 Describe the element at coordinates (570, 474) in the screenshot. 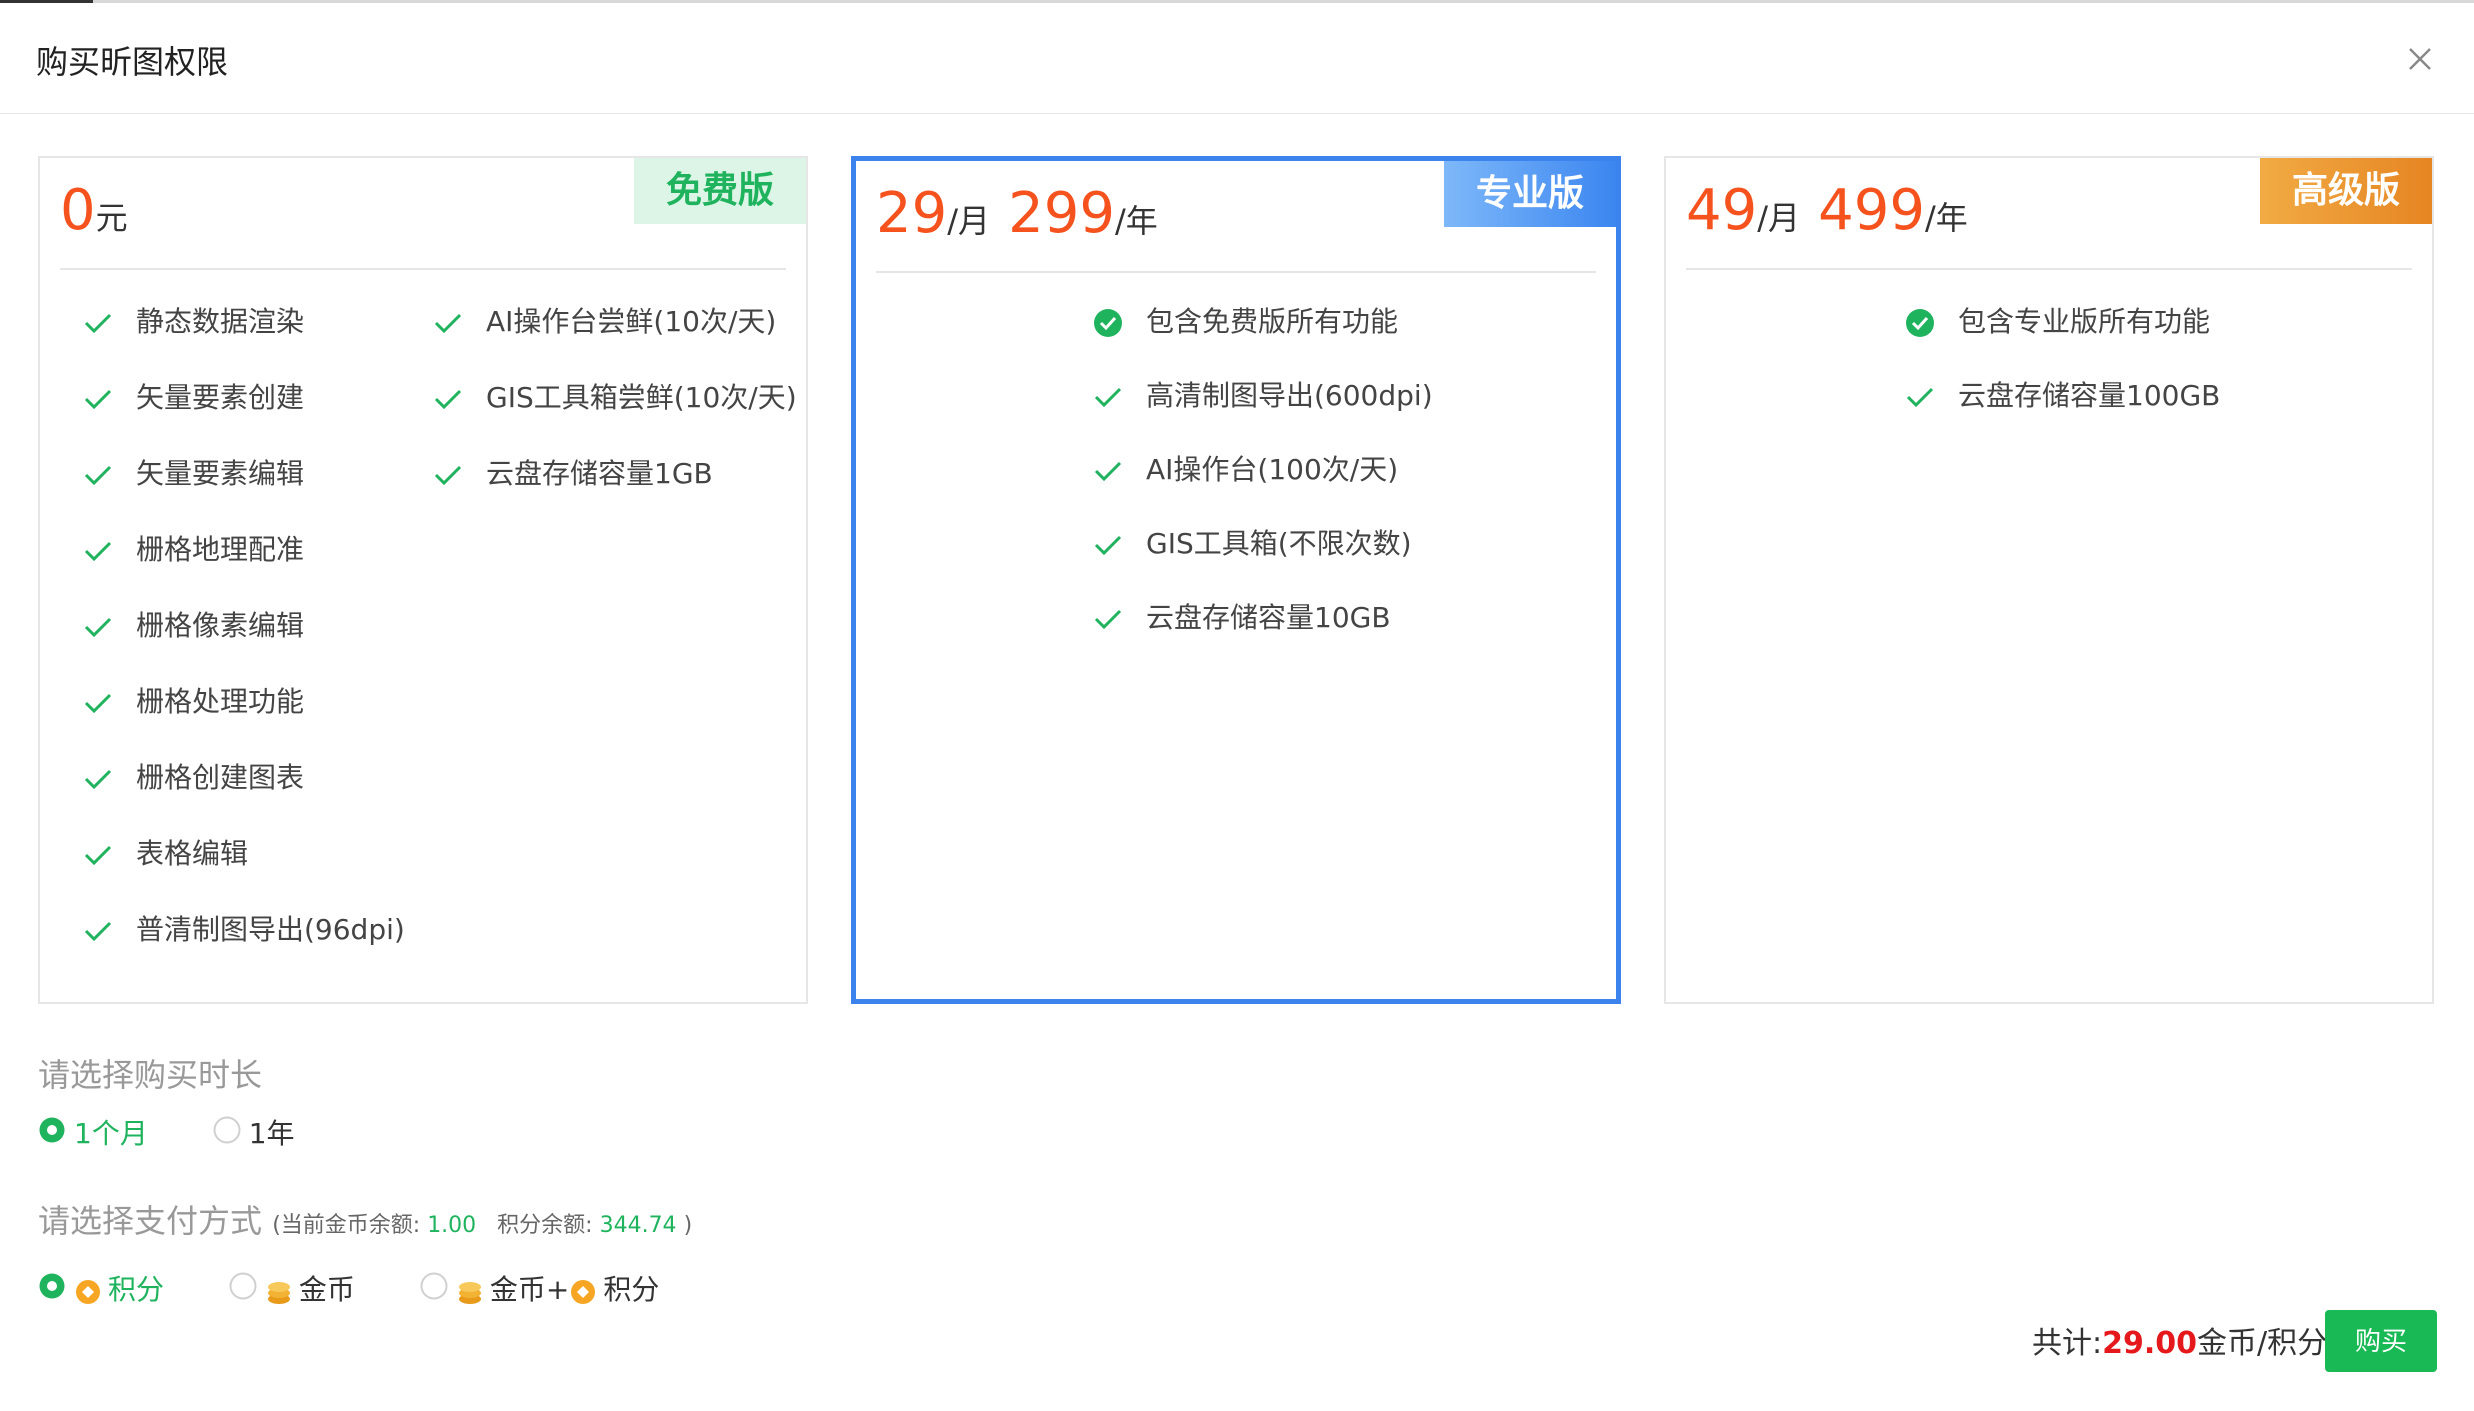

I see `feature-item: 云盘存储容量1GB` at that location.